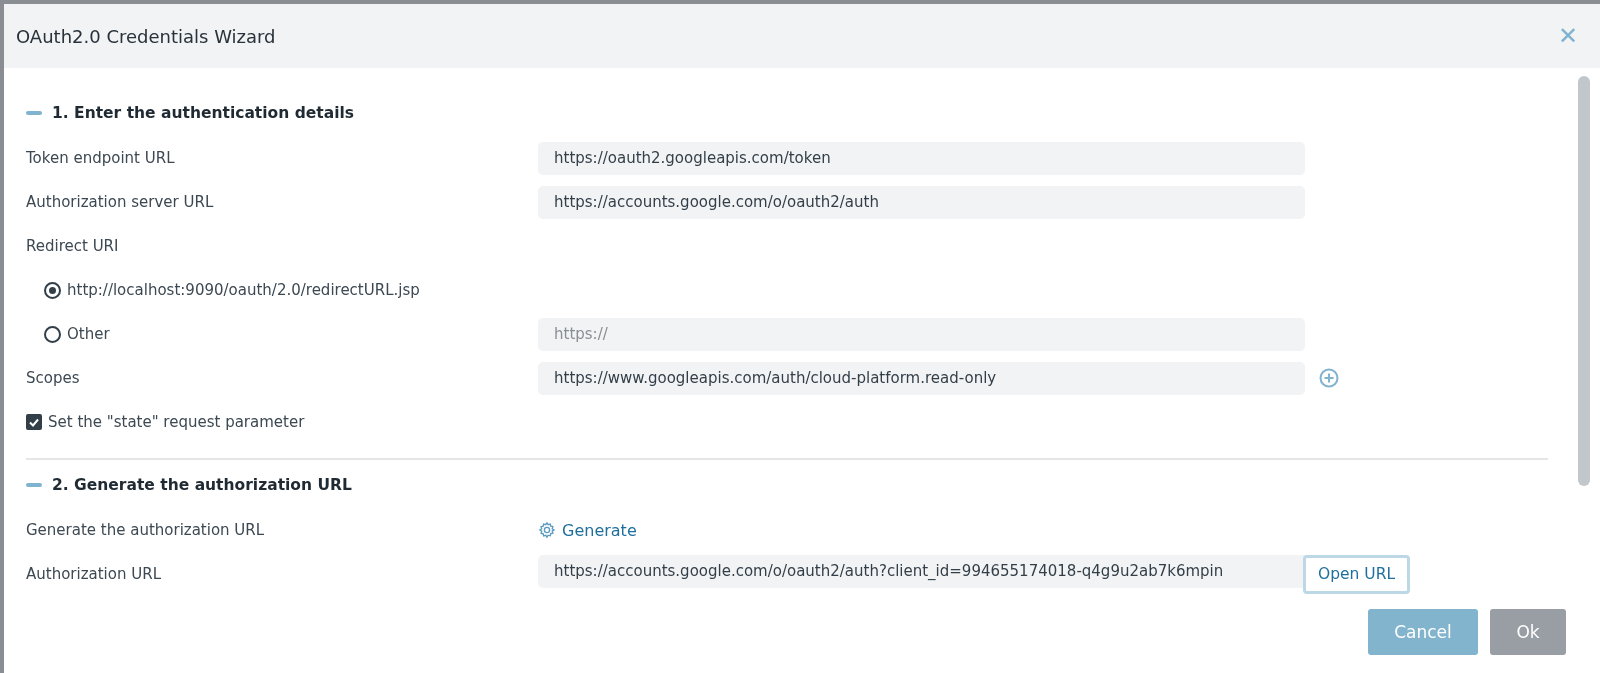 Image resolution: width=1600 pixels, height=673 pixels. I want to click on input-field: https://accounts.google.com/o/oauth2/auth, so click(921, 202).